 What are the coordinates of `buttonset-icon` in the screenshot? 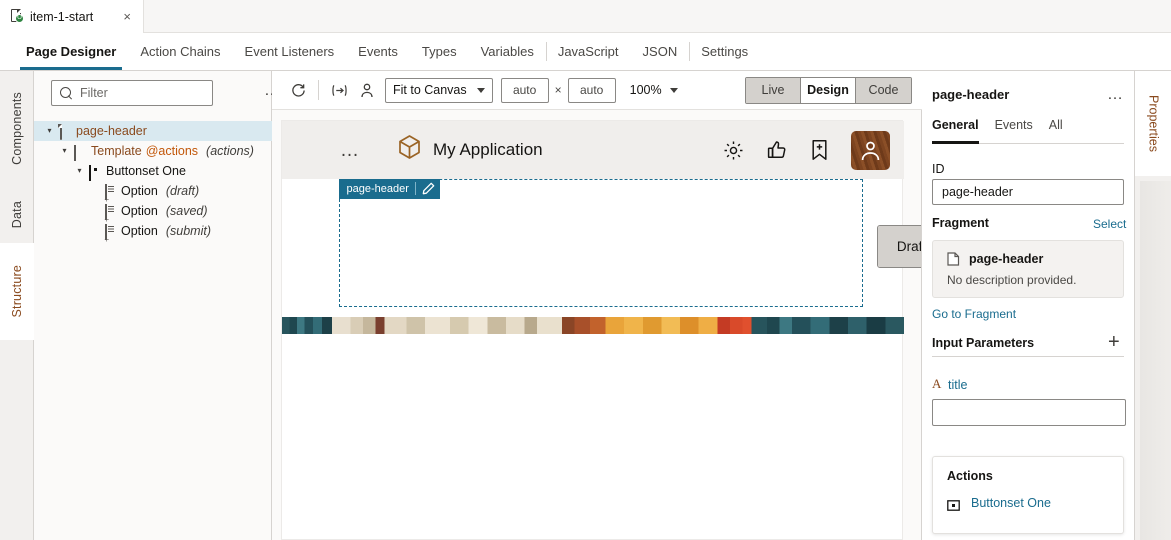 It's located at (953, 507).